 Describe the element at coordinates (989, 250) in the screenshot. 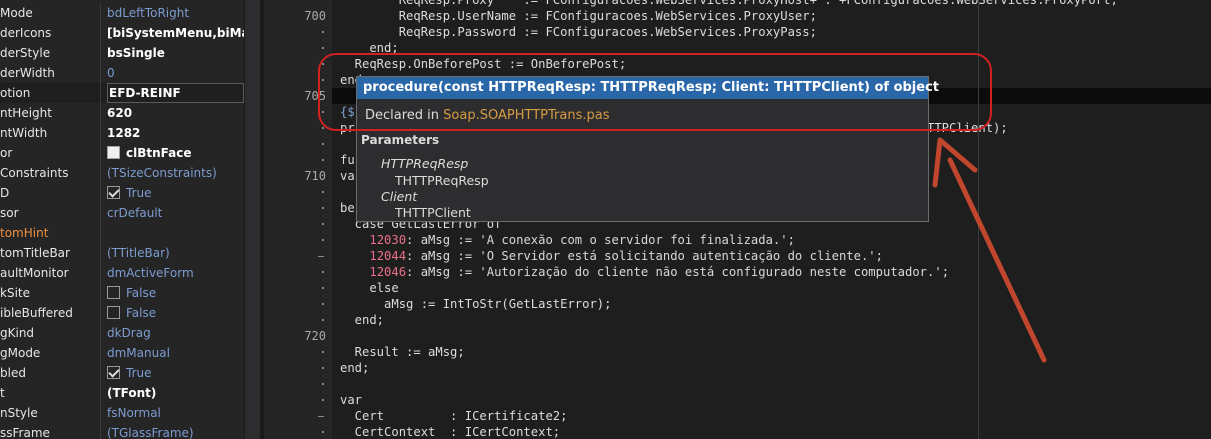

I see `annotation-arrow` at that location.